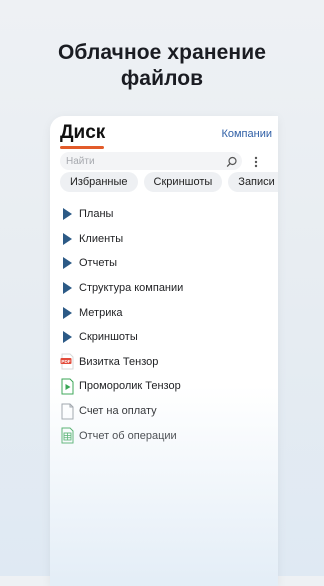 The height and width of the screenshot is (586, 324). I want to click on file-label: Планы, so click(96, 214).